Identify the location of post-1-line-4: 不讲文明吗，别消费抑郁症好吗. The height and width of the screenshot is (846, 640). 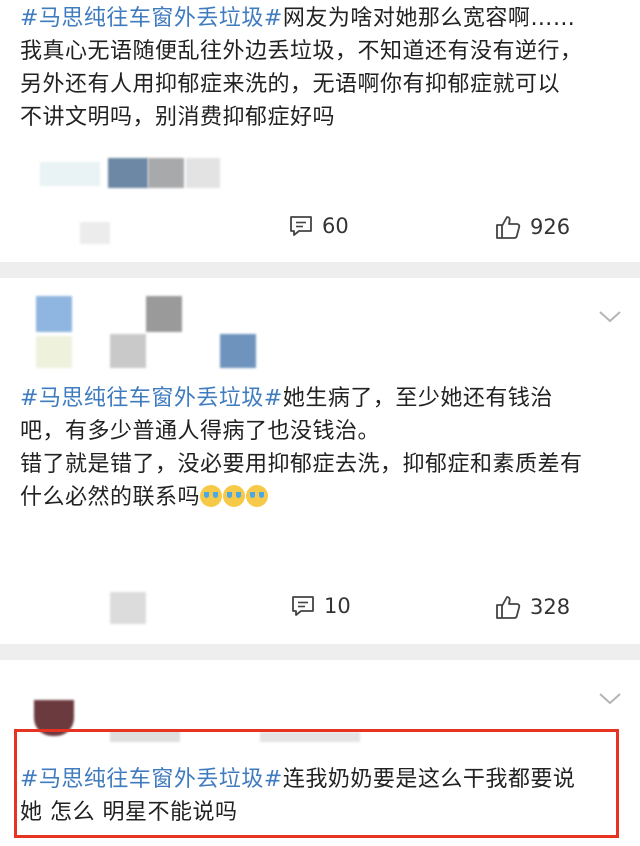
(178, 117).